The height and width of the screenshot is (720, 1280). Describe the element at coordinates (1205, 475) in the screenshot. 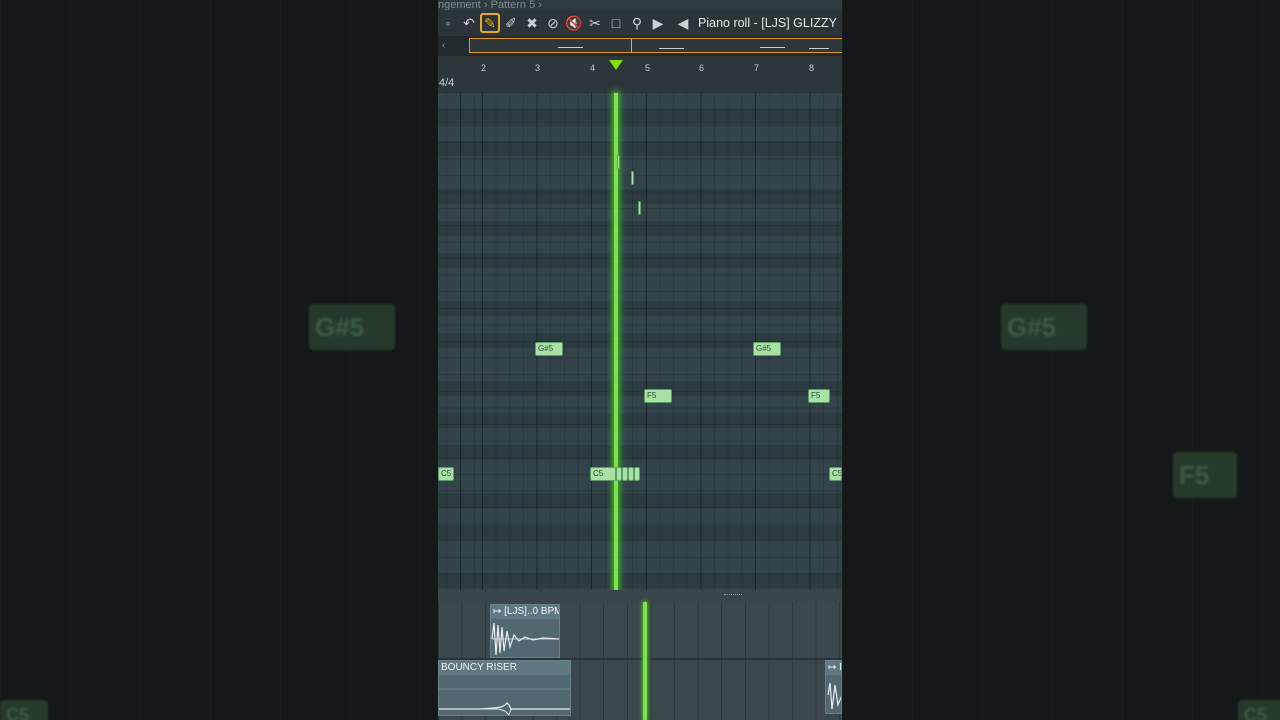

I see `bg-note-chip: F5` at that location.